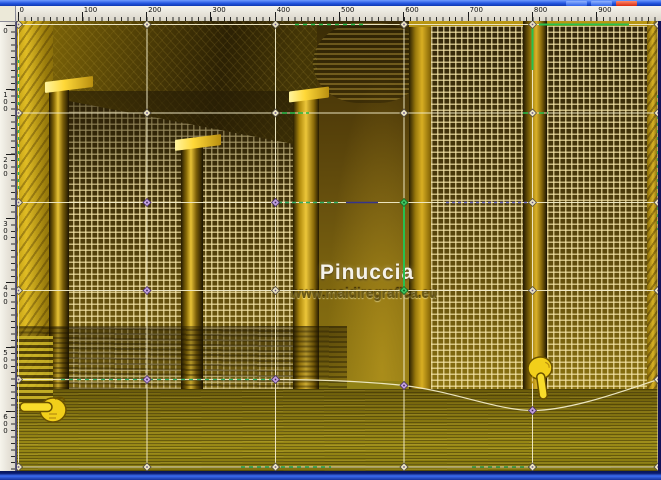 The image size is (661, 480). What do you see at coordinates (540, 378) in the screenshot?
I see `hand-pointing-down-cursor` at bounding box center [540, 378].